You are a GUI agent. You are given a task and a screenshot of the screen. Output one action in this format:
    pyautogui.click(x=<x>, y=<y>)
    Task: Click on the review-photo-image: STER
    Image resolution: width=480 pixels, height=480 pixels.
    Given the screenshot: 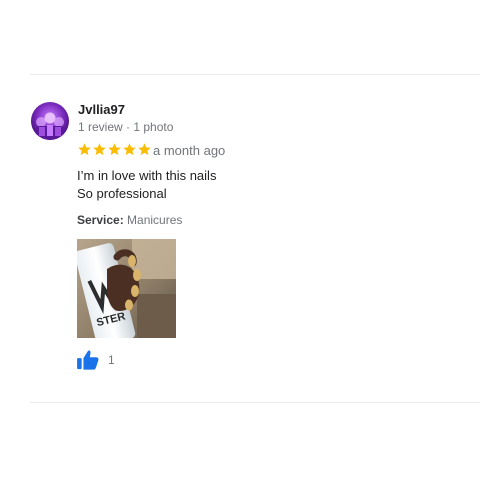 What is the action you would take?
    pyautogui.click(x=126, y=288)
    